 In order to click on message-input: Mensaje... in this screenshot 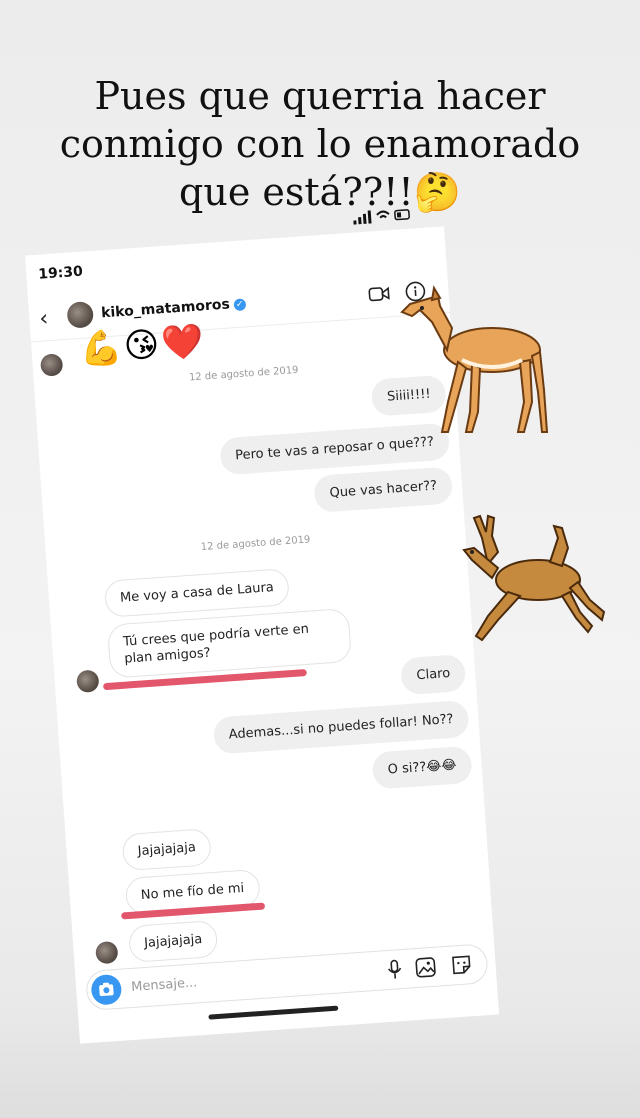, I will do `click(164, 985)`.